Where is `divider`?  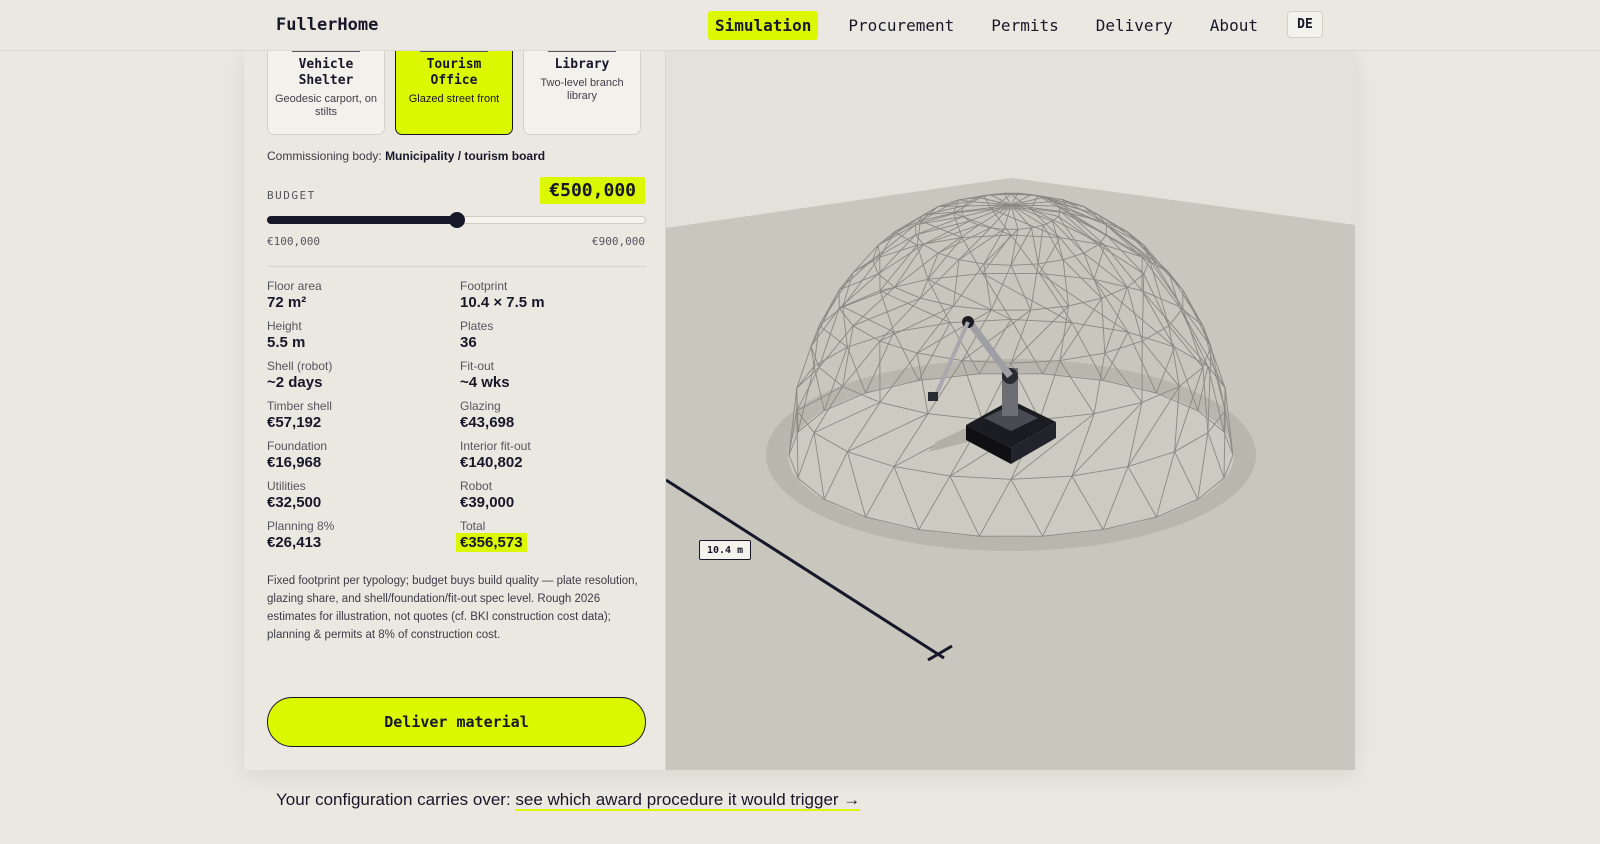 divider is located at coordinates (456, 266).